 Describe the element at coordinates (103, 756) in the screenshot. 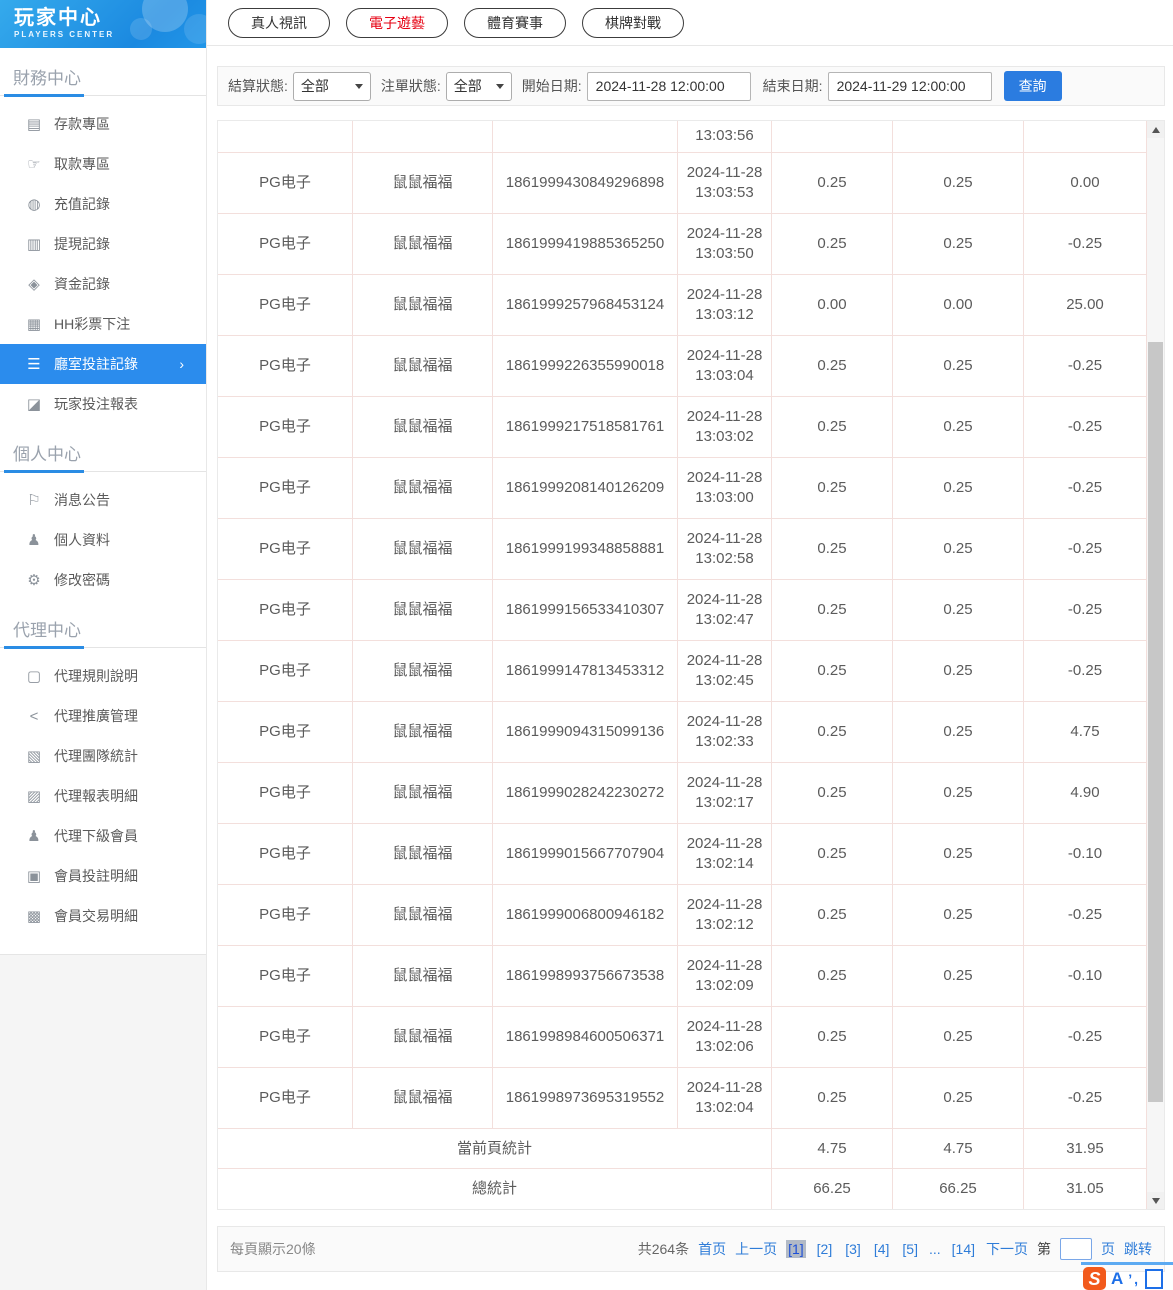

I see `sidebar-item-team-stats: ▧ 代理團隊統計` at that location.